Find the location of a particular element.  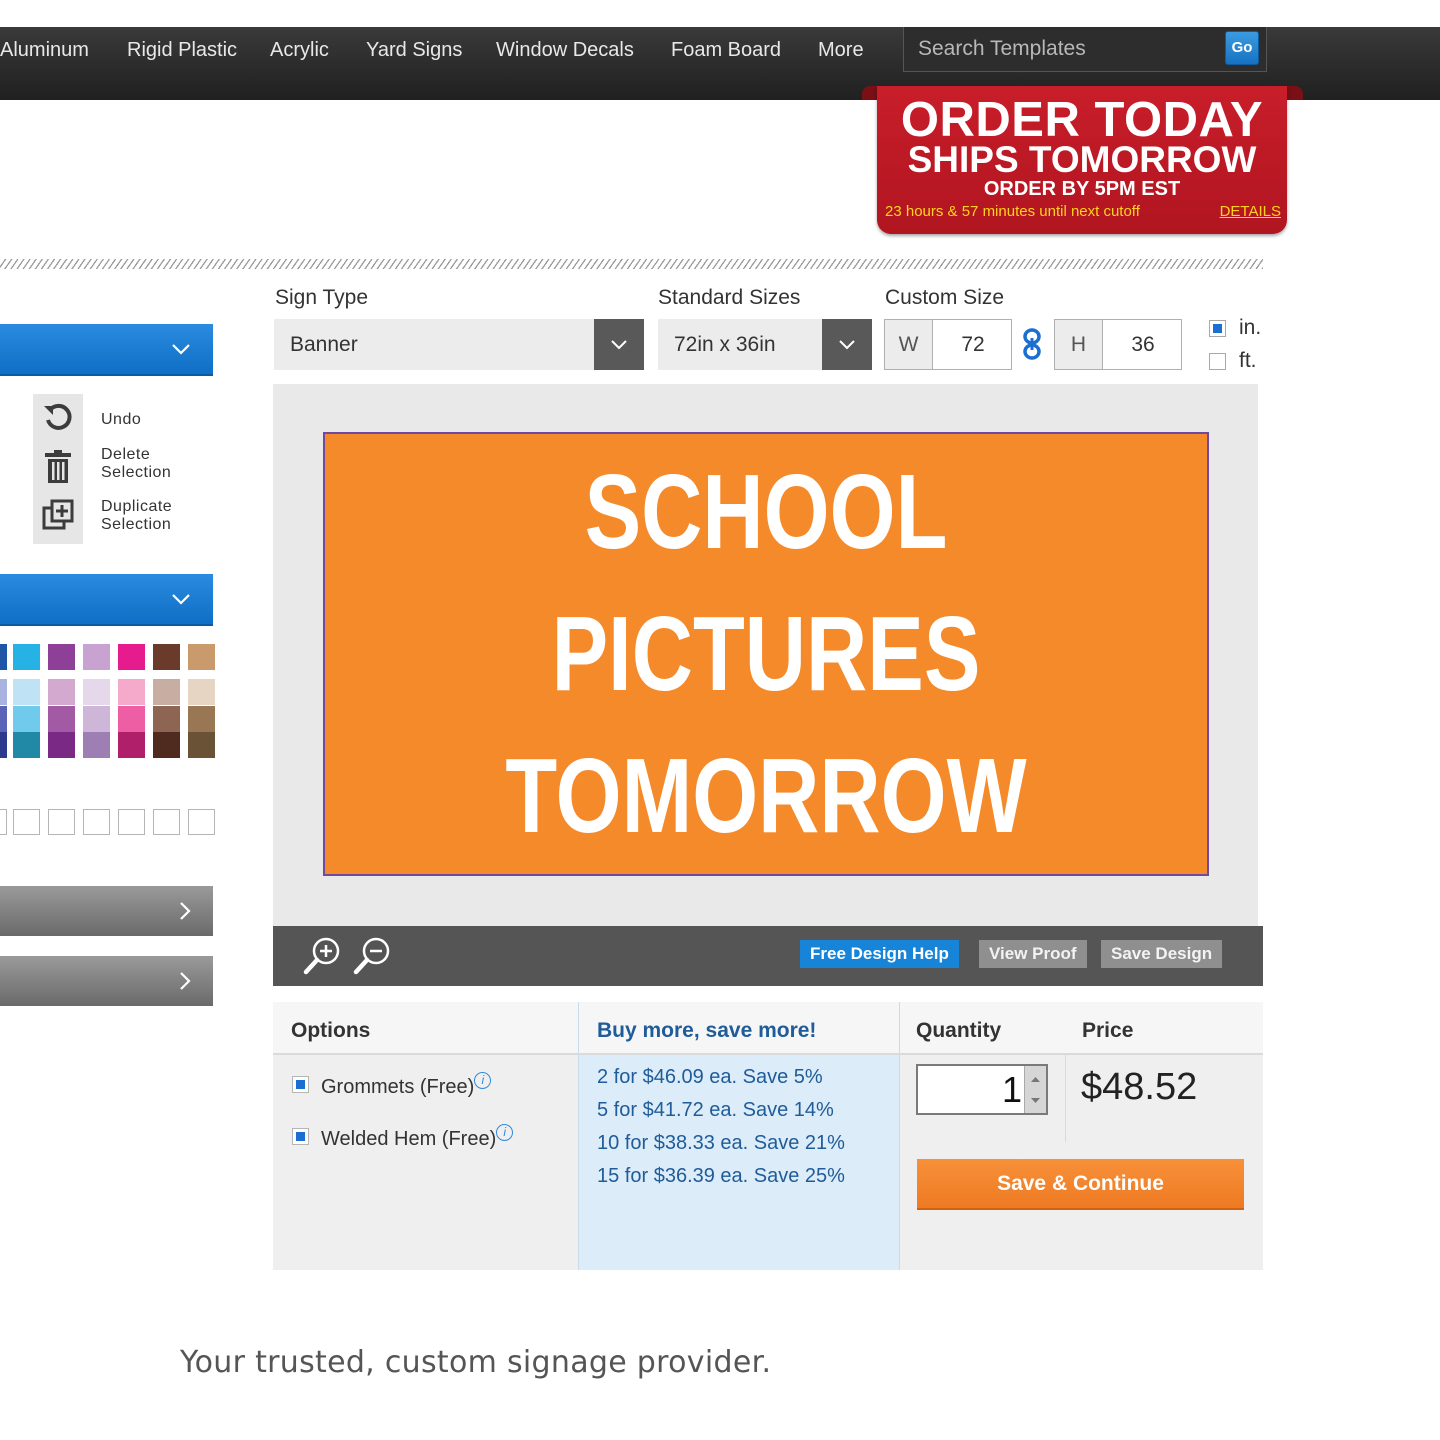

quantity-stepper is located at coordinates (982, 1089).